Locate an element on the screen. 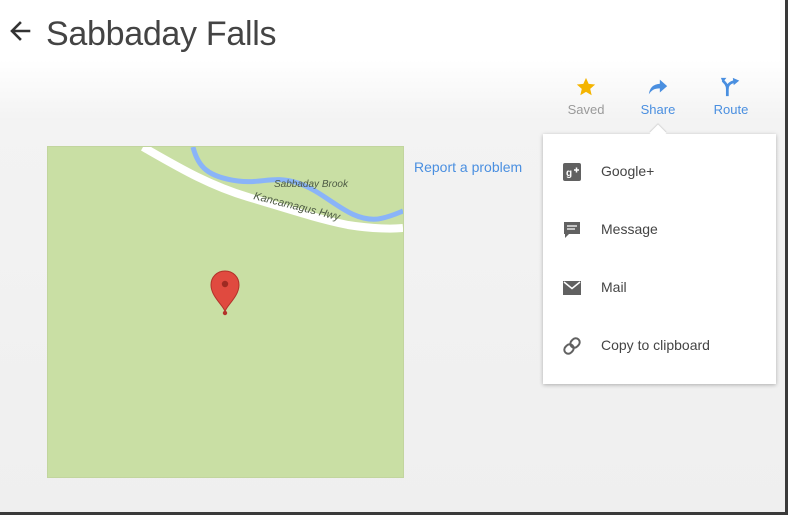 This screenshot has width=793, height=520. route-icon is located at coordinates (730, 87).